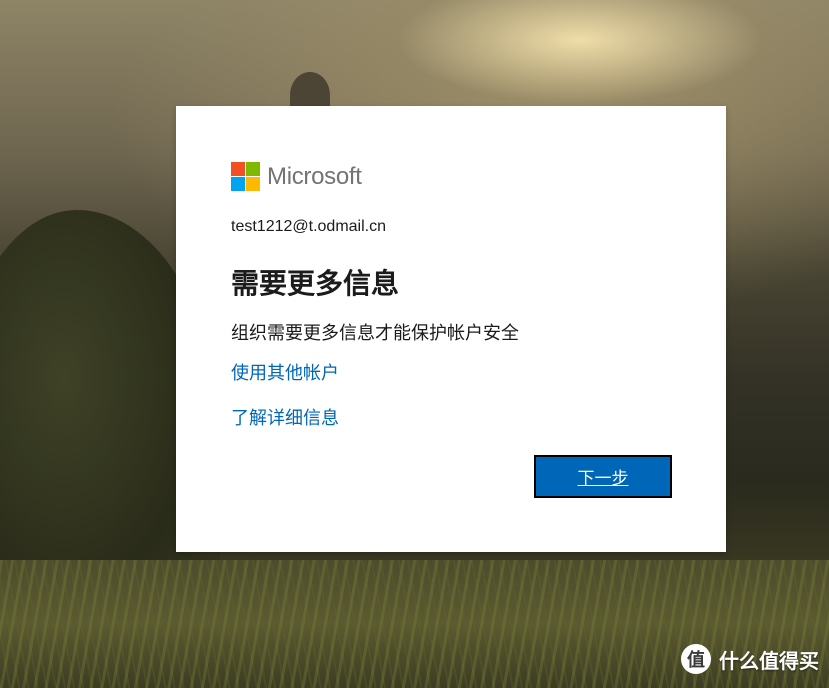  I want to click on next-button: 下一步, so click(603, 476).